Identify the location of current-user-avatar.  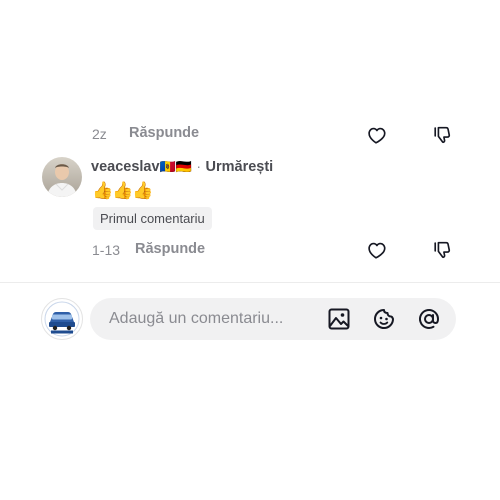
(62, 319).